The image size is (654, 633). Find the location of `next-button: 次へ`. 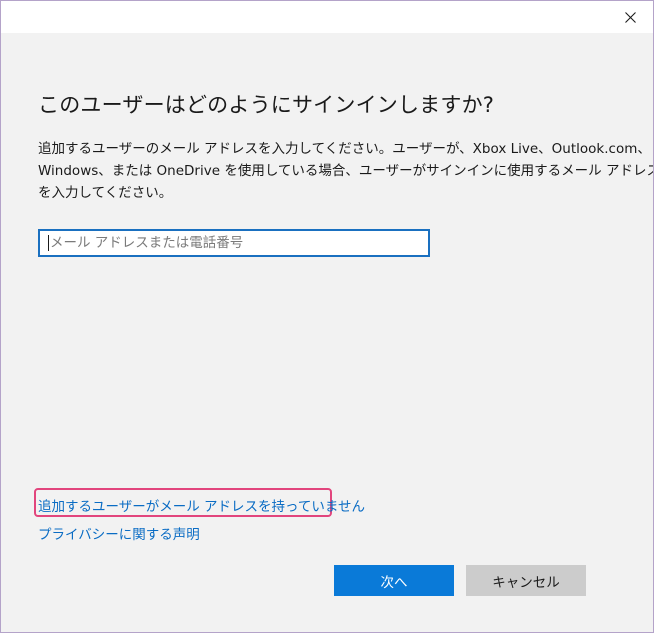

next-button: 次へ is located at coordinates (394, 580).